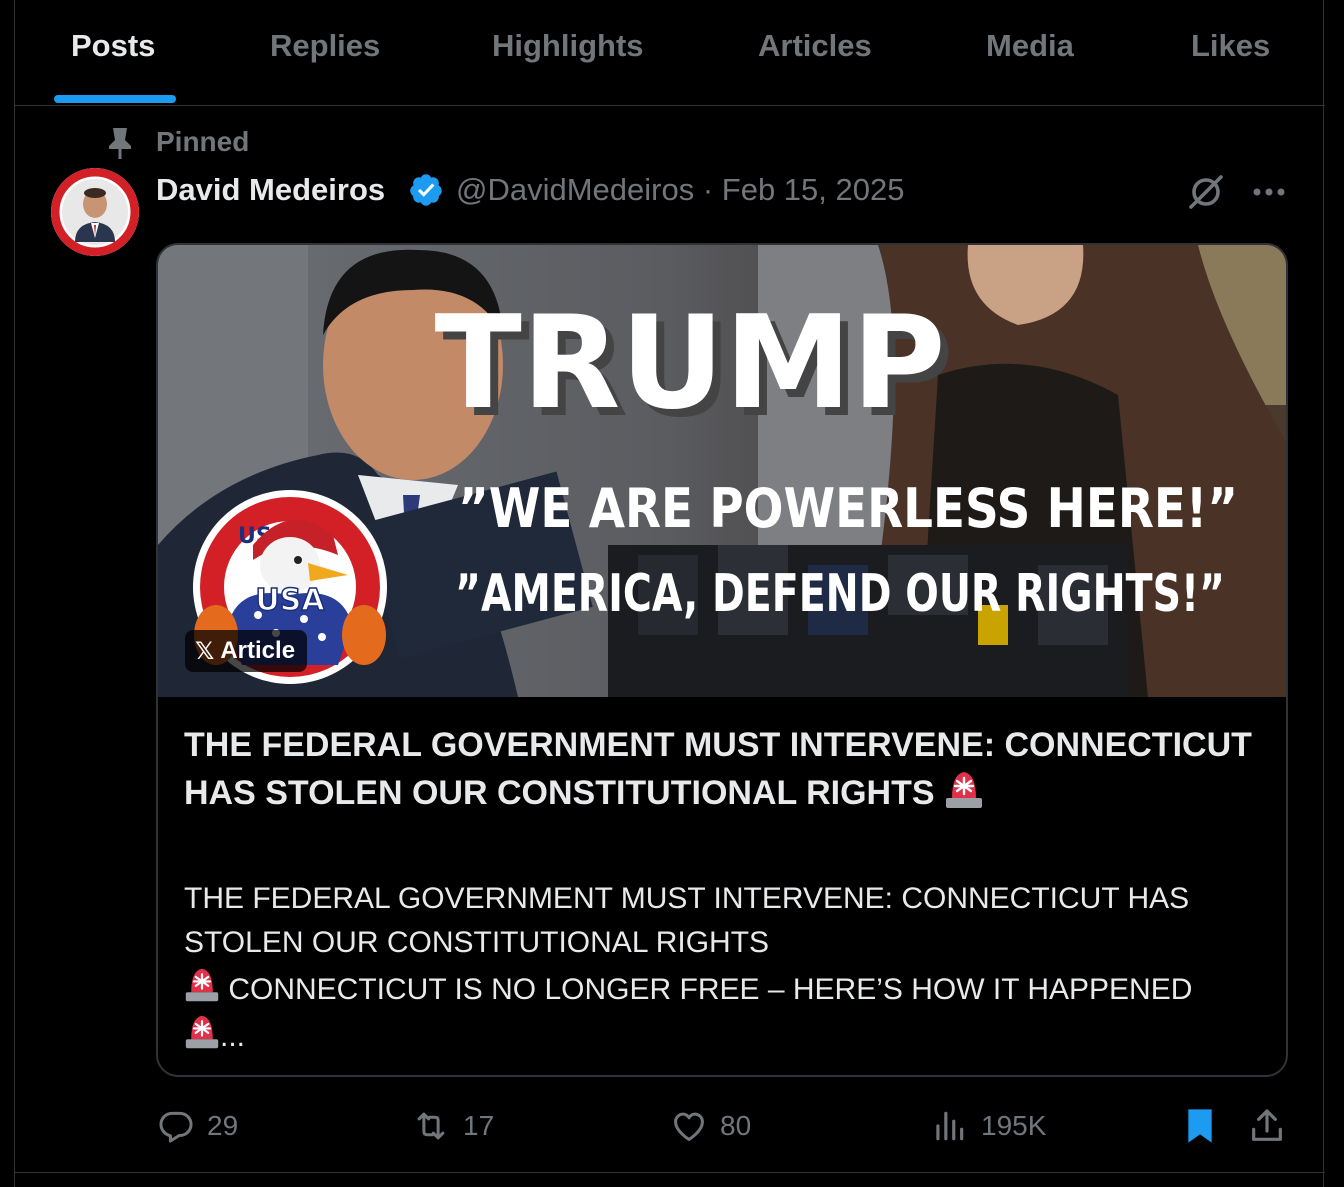  I want to click on analytics-icon, so click(950, 1126).